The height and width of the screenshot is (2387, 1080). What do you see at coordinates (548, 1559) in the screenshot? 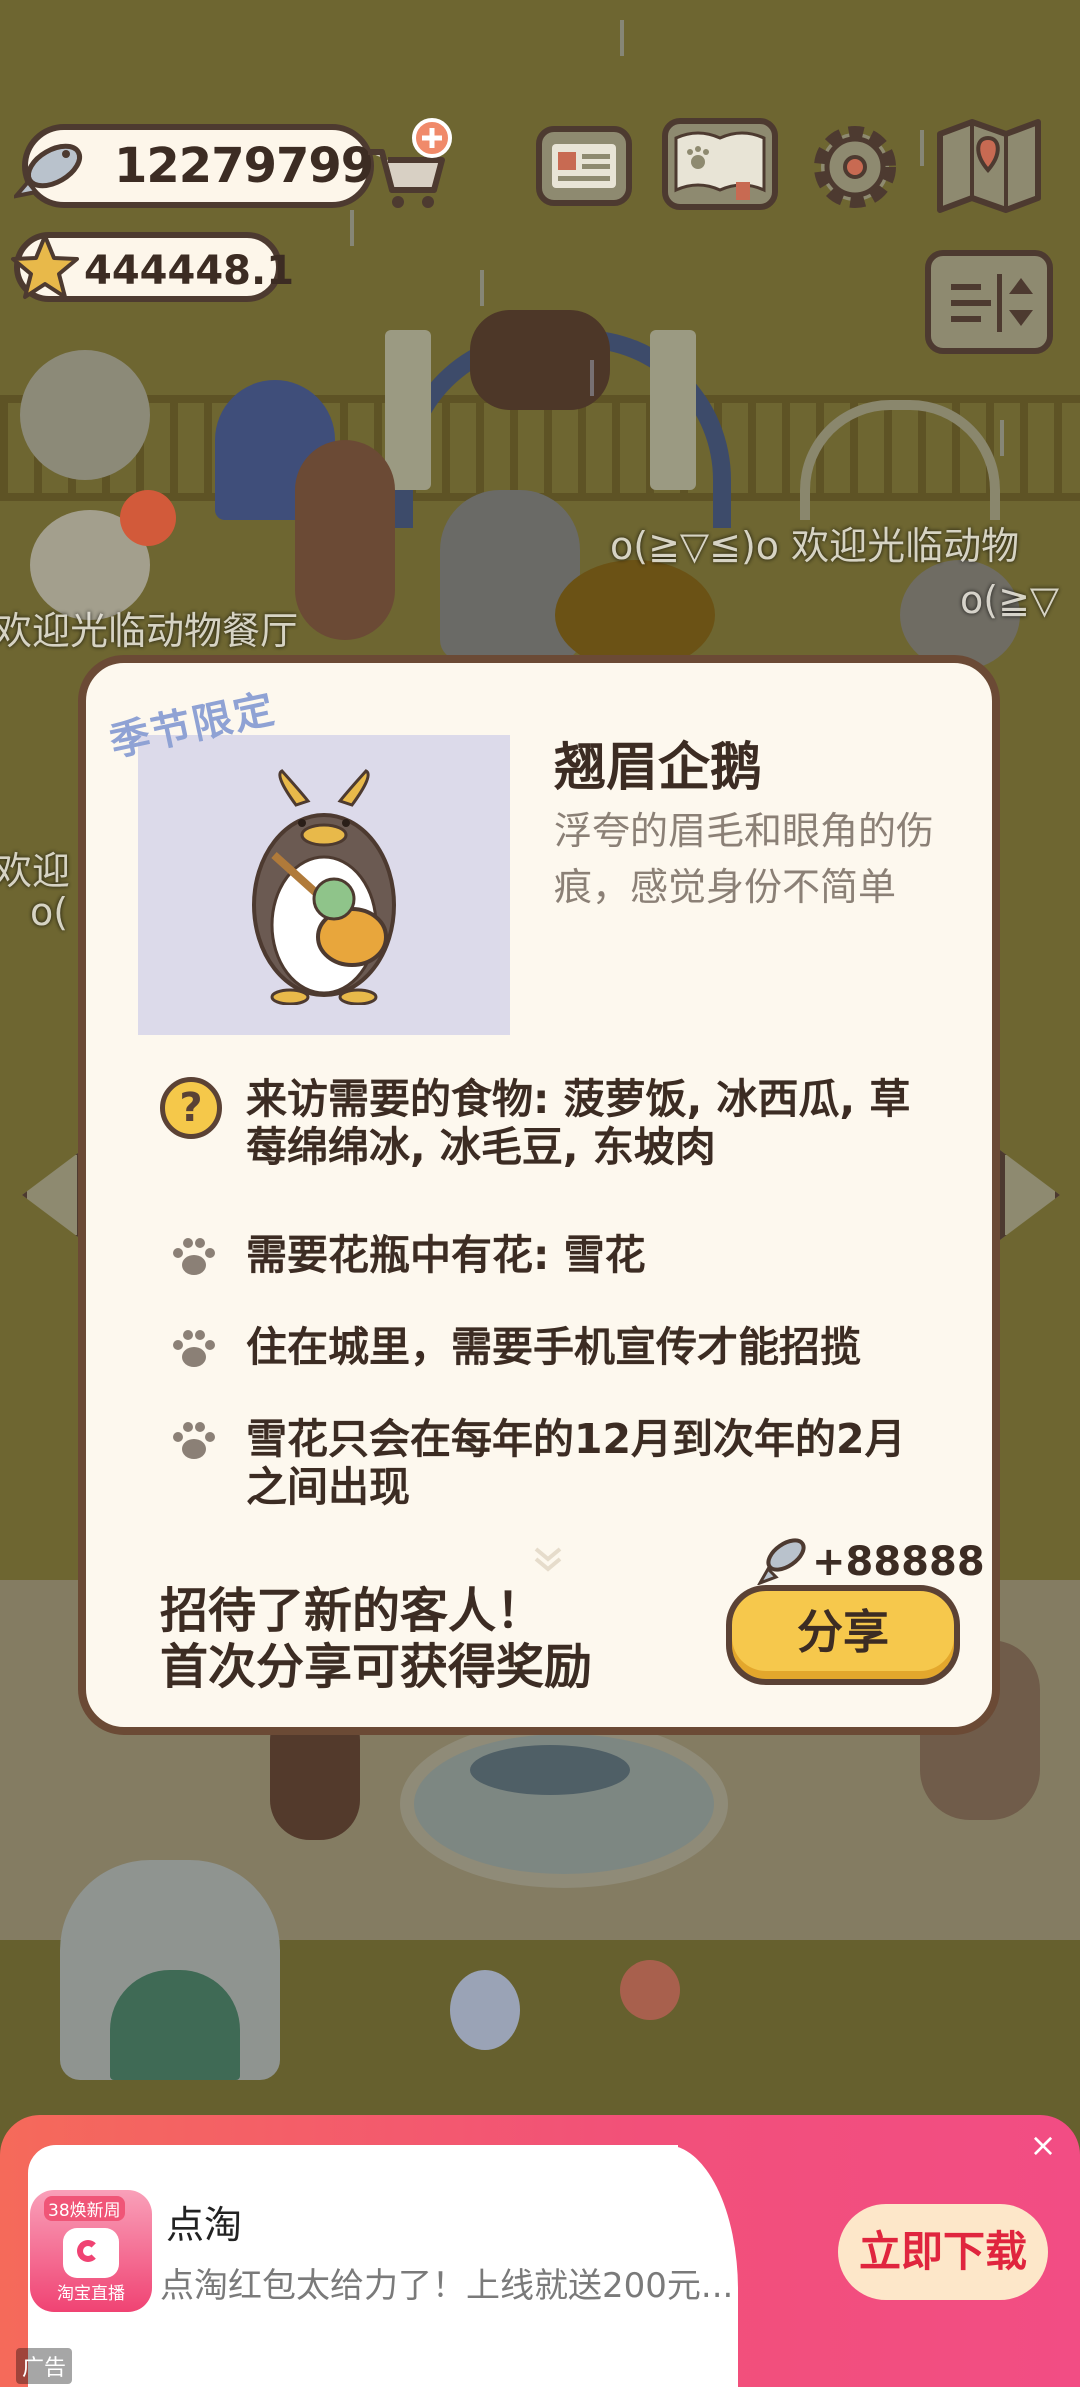
I see `chevron-down-icon` at bounding box center [548, 1559].